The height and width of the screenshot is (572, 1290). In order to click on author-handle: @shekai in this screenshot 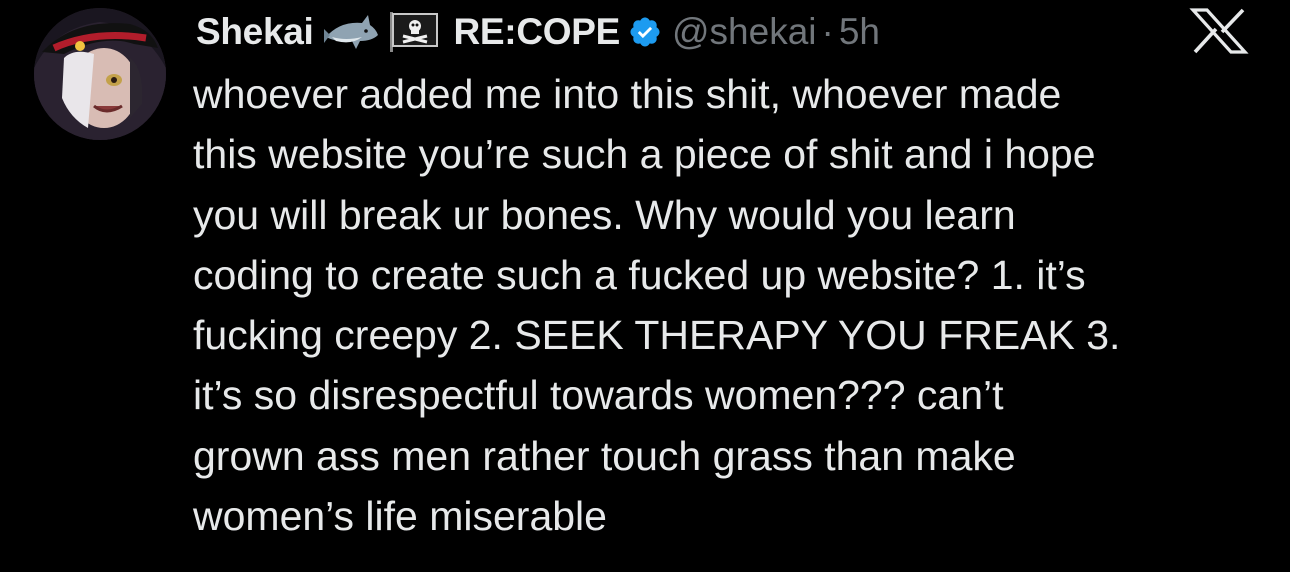, I will do `click(744, 32)`.